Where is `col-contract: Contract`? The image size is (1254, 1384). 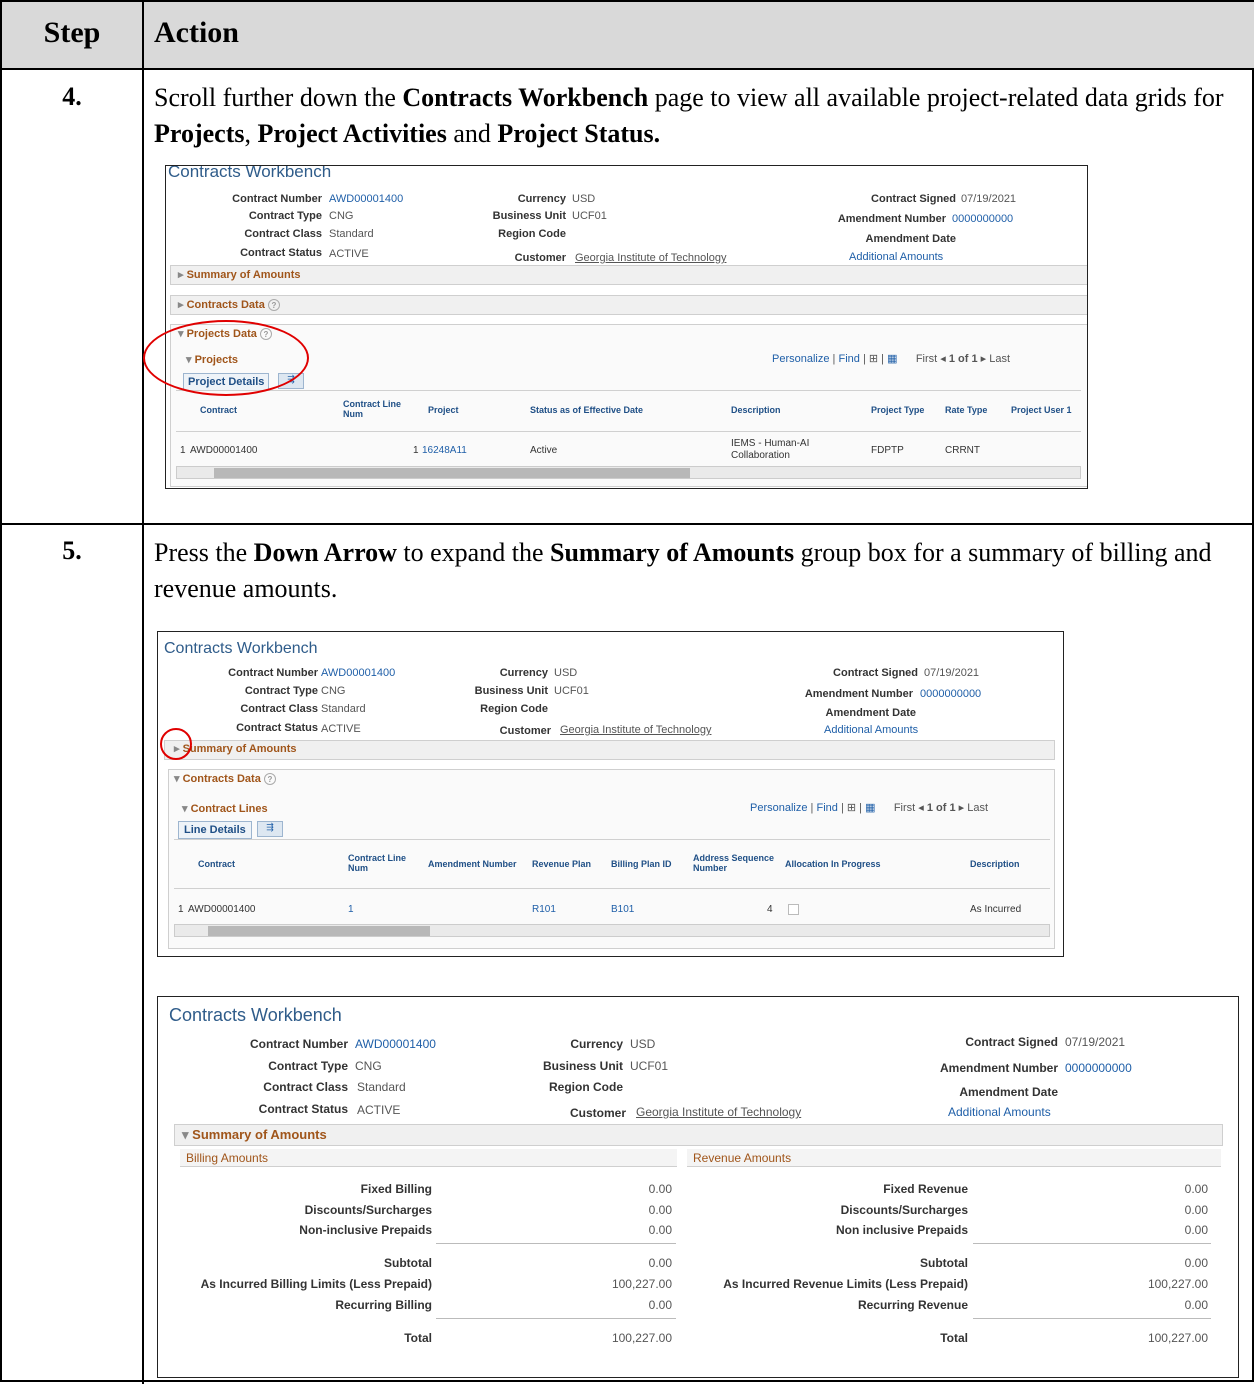 col-contract: Contract is located at coordinates (219, 410).